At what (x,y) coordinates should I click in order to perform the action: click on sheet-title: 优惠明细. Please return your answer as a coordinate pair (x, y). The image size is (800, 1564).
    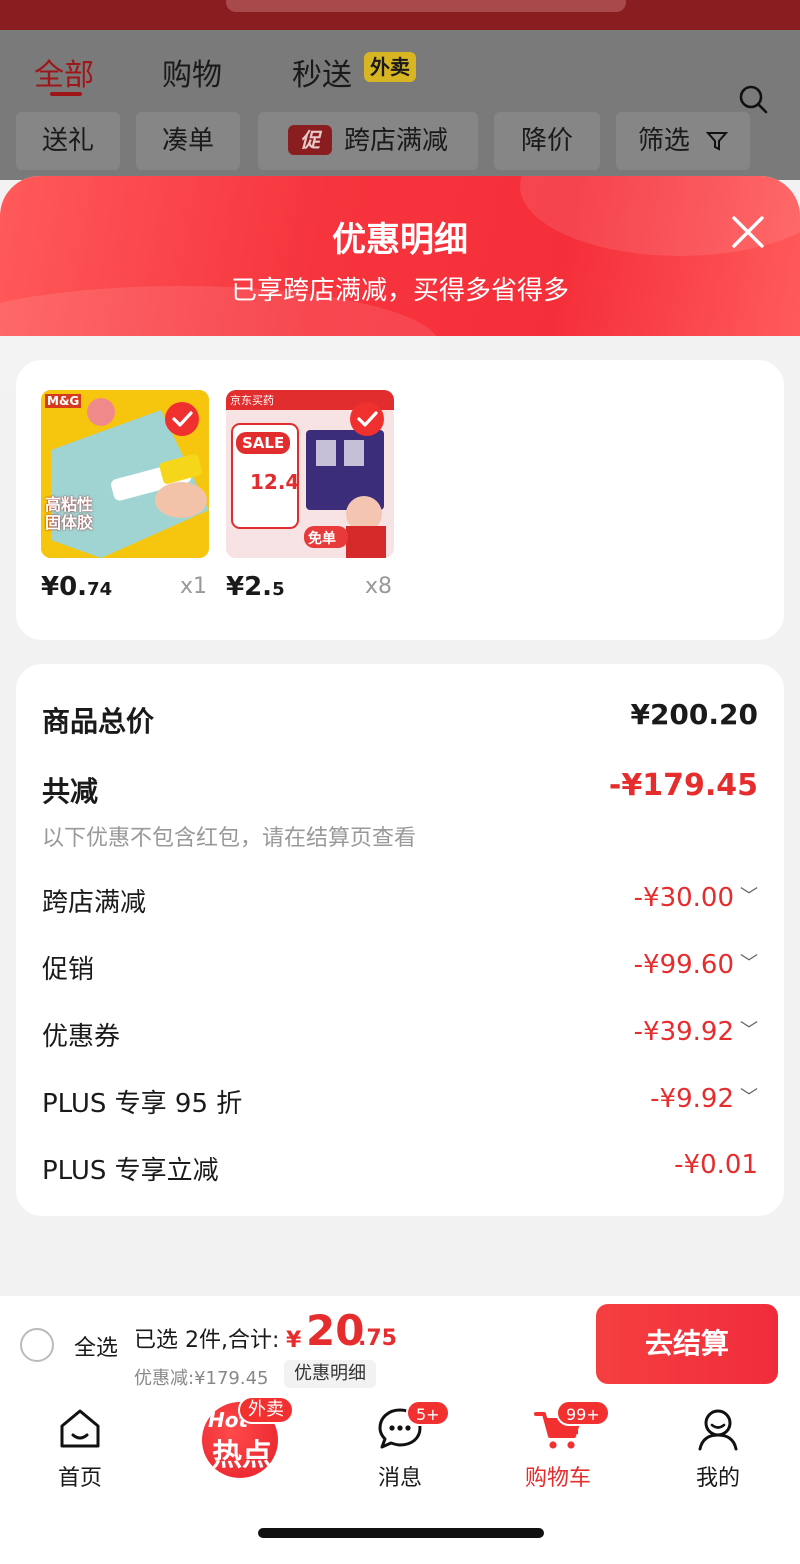
    Looking at the image, I should click on (400, 240).